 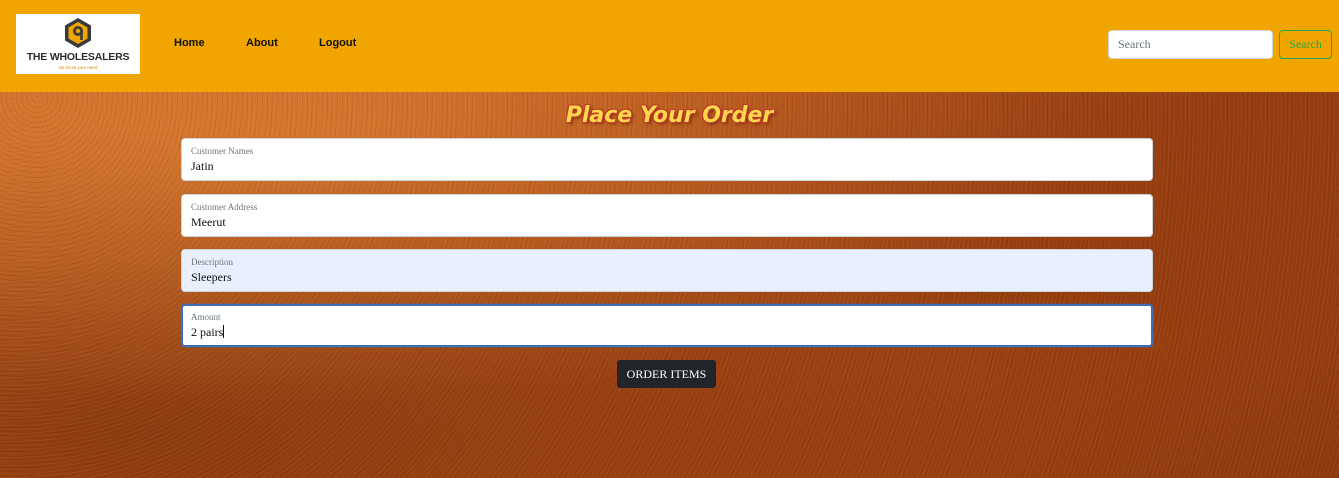 I want to click on brand-logo: THE WHOLESALERS we know your need, so click(x=78, y=44).